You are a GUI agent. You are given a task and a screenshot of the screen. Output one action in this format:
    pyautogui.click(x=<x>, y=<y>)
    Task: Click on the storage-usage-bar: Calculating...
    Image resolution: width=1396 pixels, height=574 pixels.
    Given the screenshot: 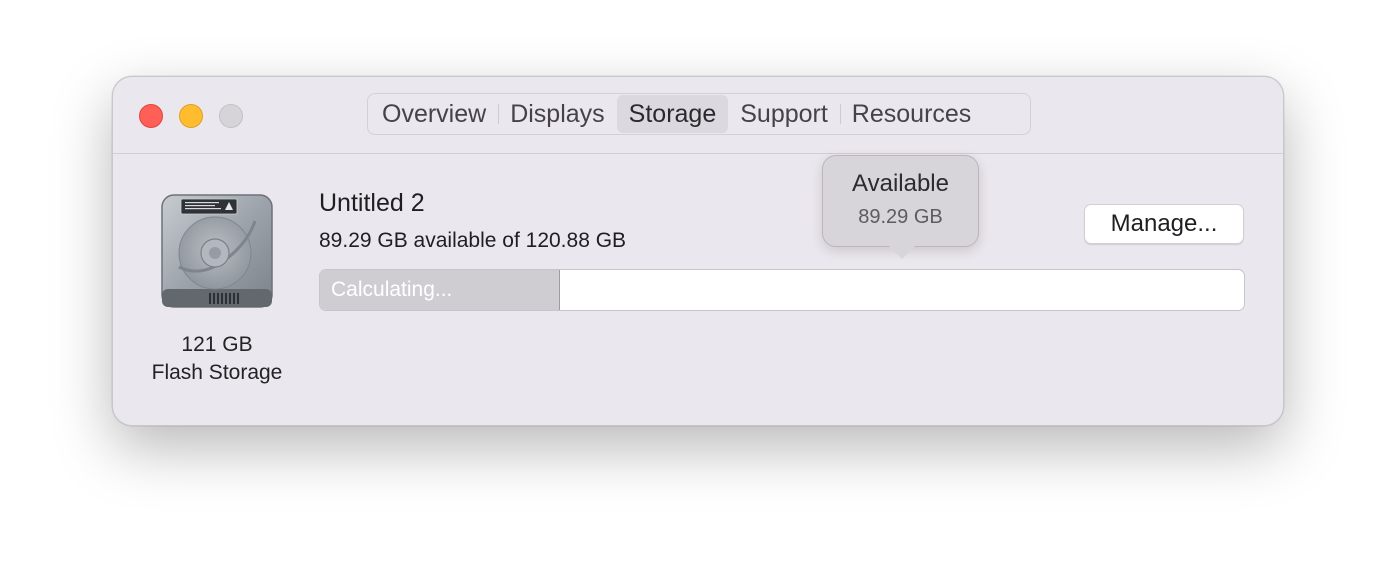 What is the action you would take?
    pyautogui.click(x=782, y=290)
    